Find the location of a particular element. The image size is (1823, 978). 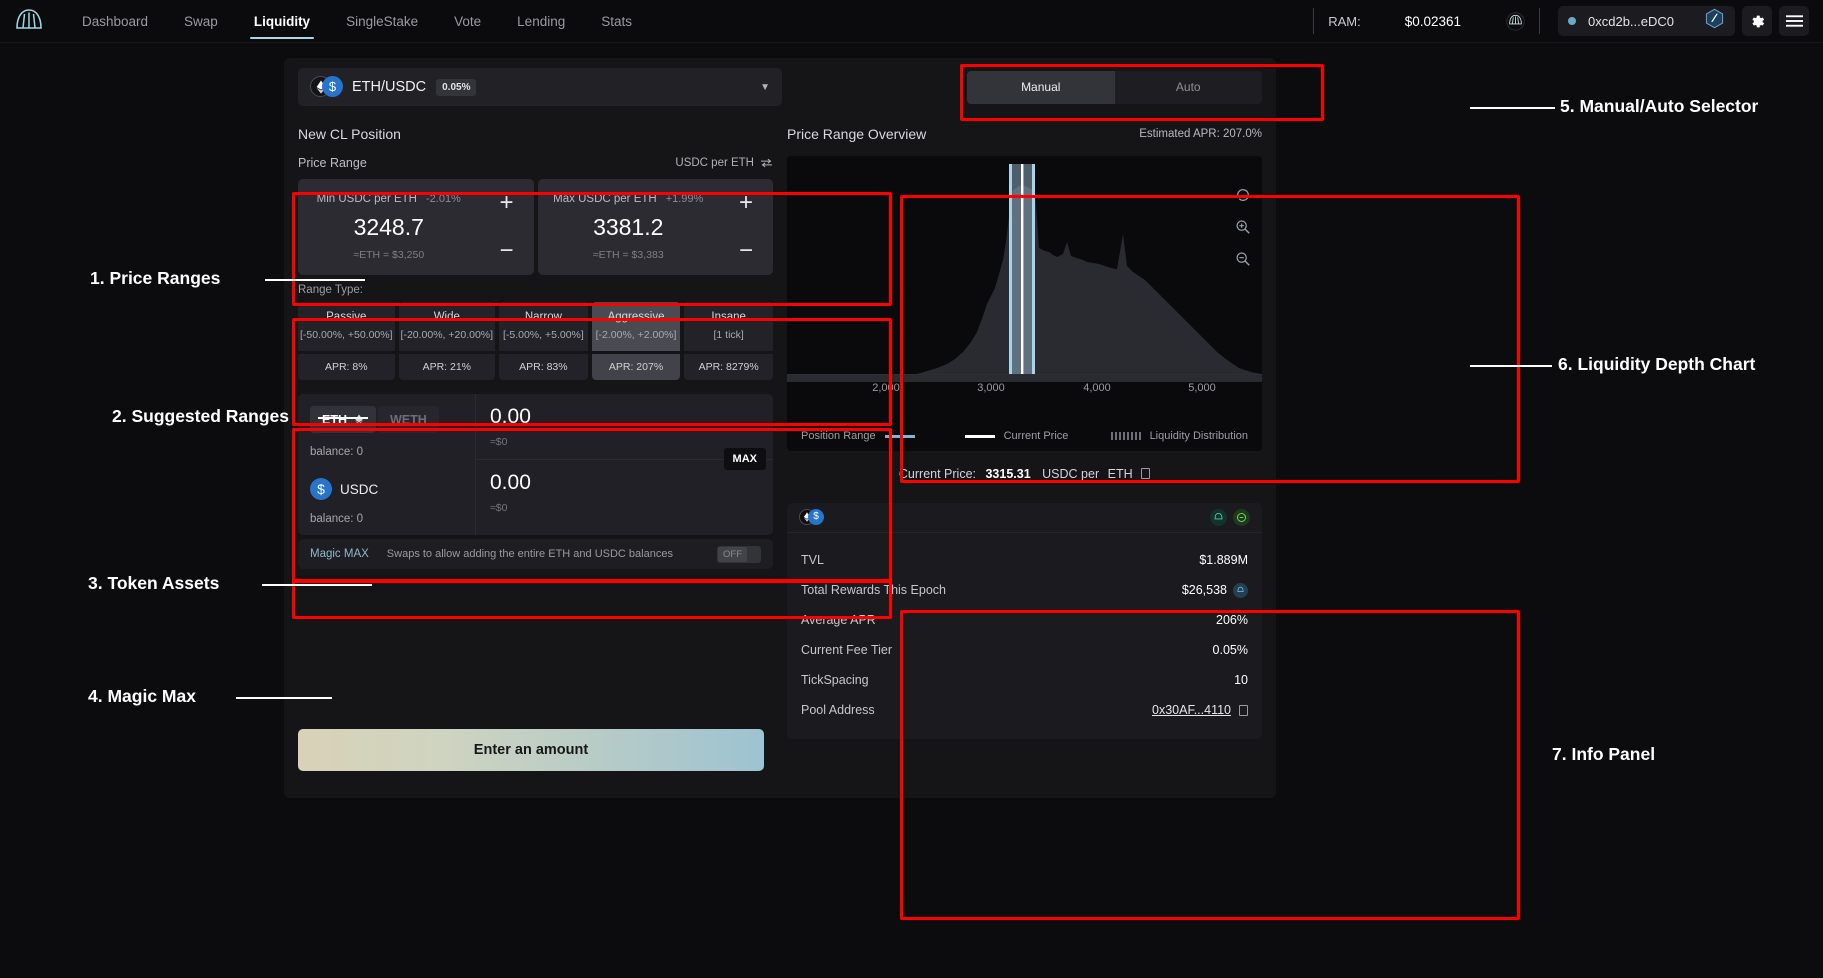

annotation-label-3: 3. Token Assets is located at coordinates (154, 583).